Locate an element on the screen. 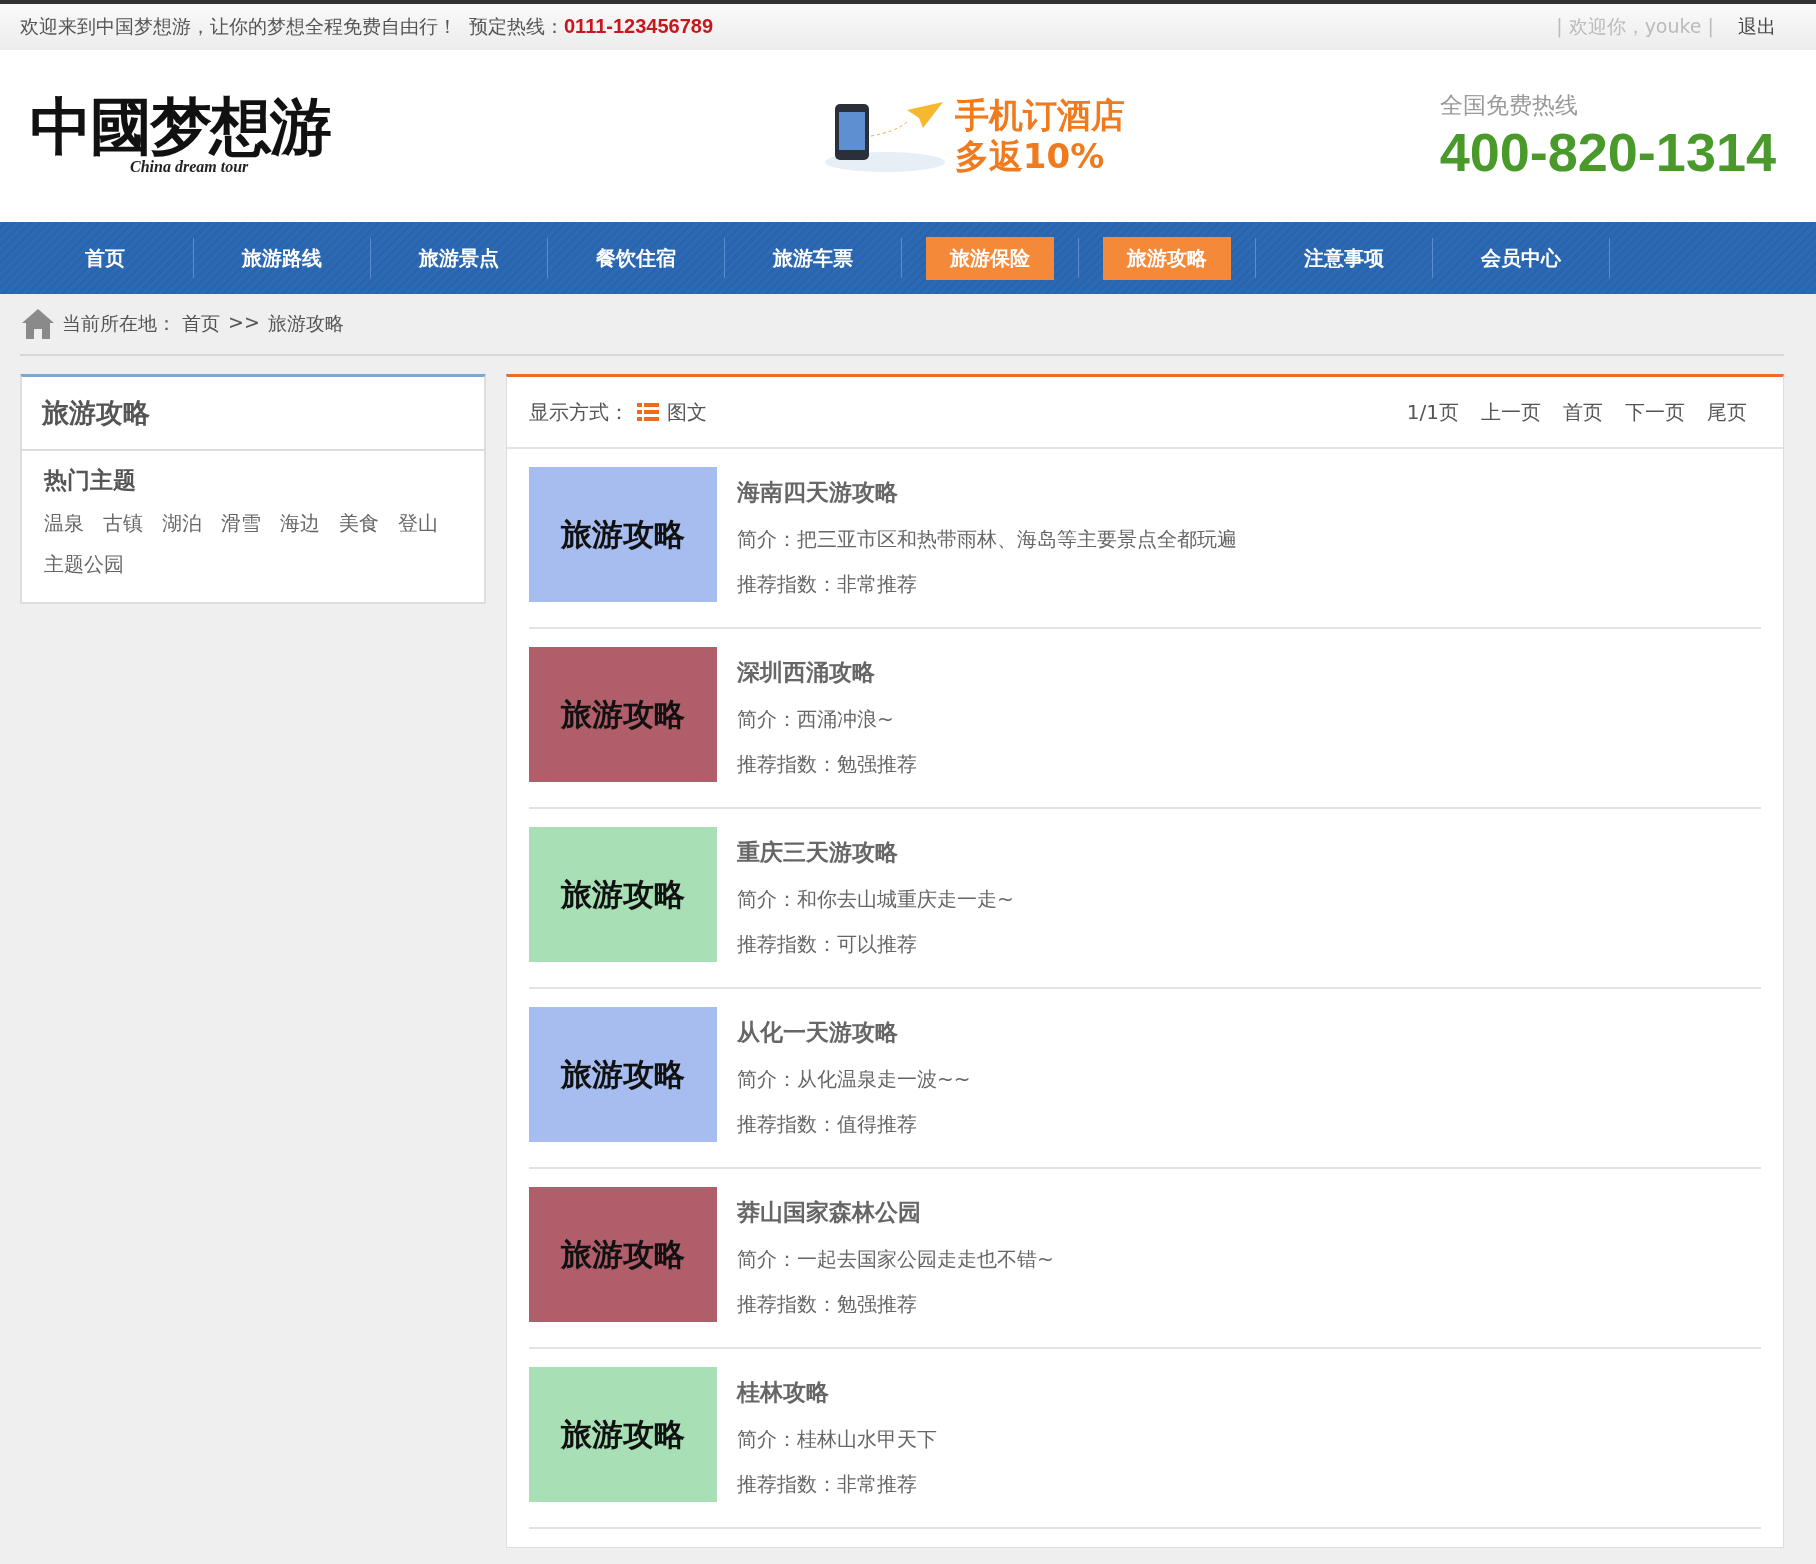  hotline-number: 400-820-1314 is located at coordinates (1607, 151).